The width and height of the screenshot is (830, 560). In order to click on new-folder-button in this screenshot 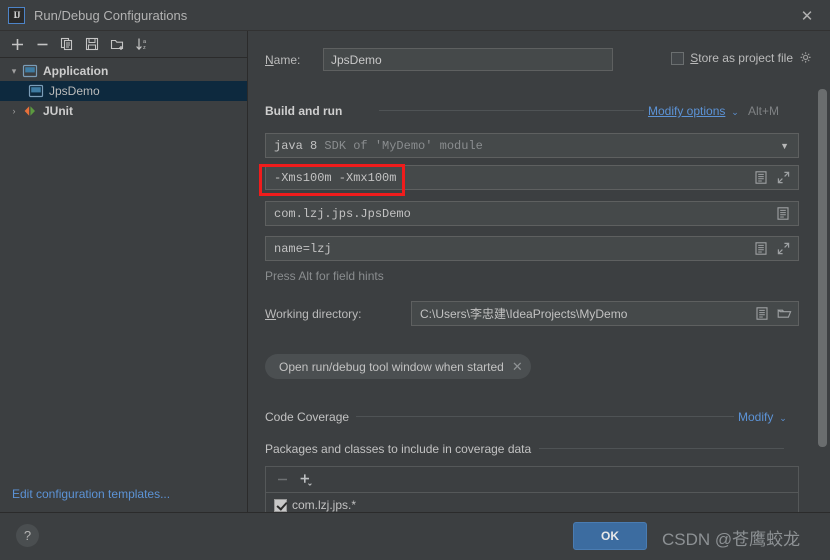, I will do `click(117, 44)`.